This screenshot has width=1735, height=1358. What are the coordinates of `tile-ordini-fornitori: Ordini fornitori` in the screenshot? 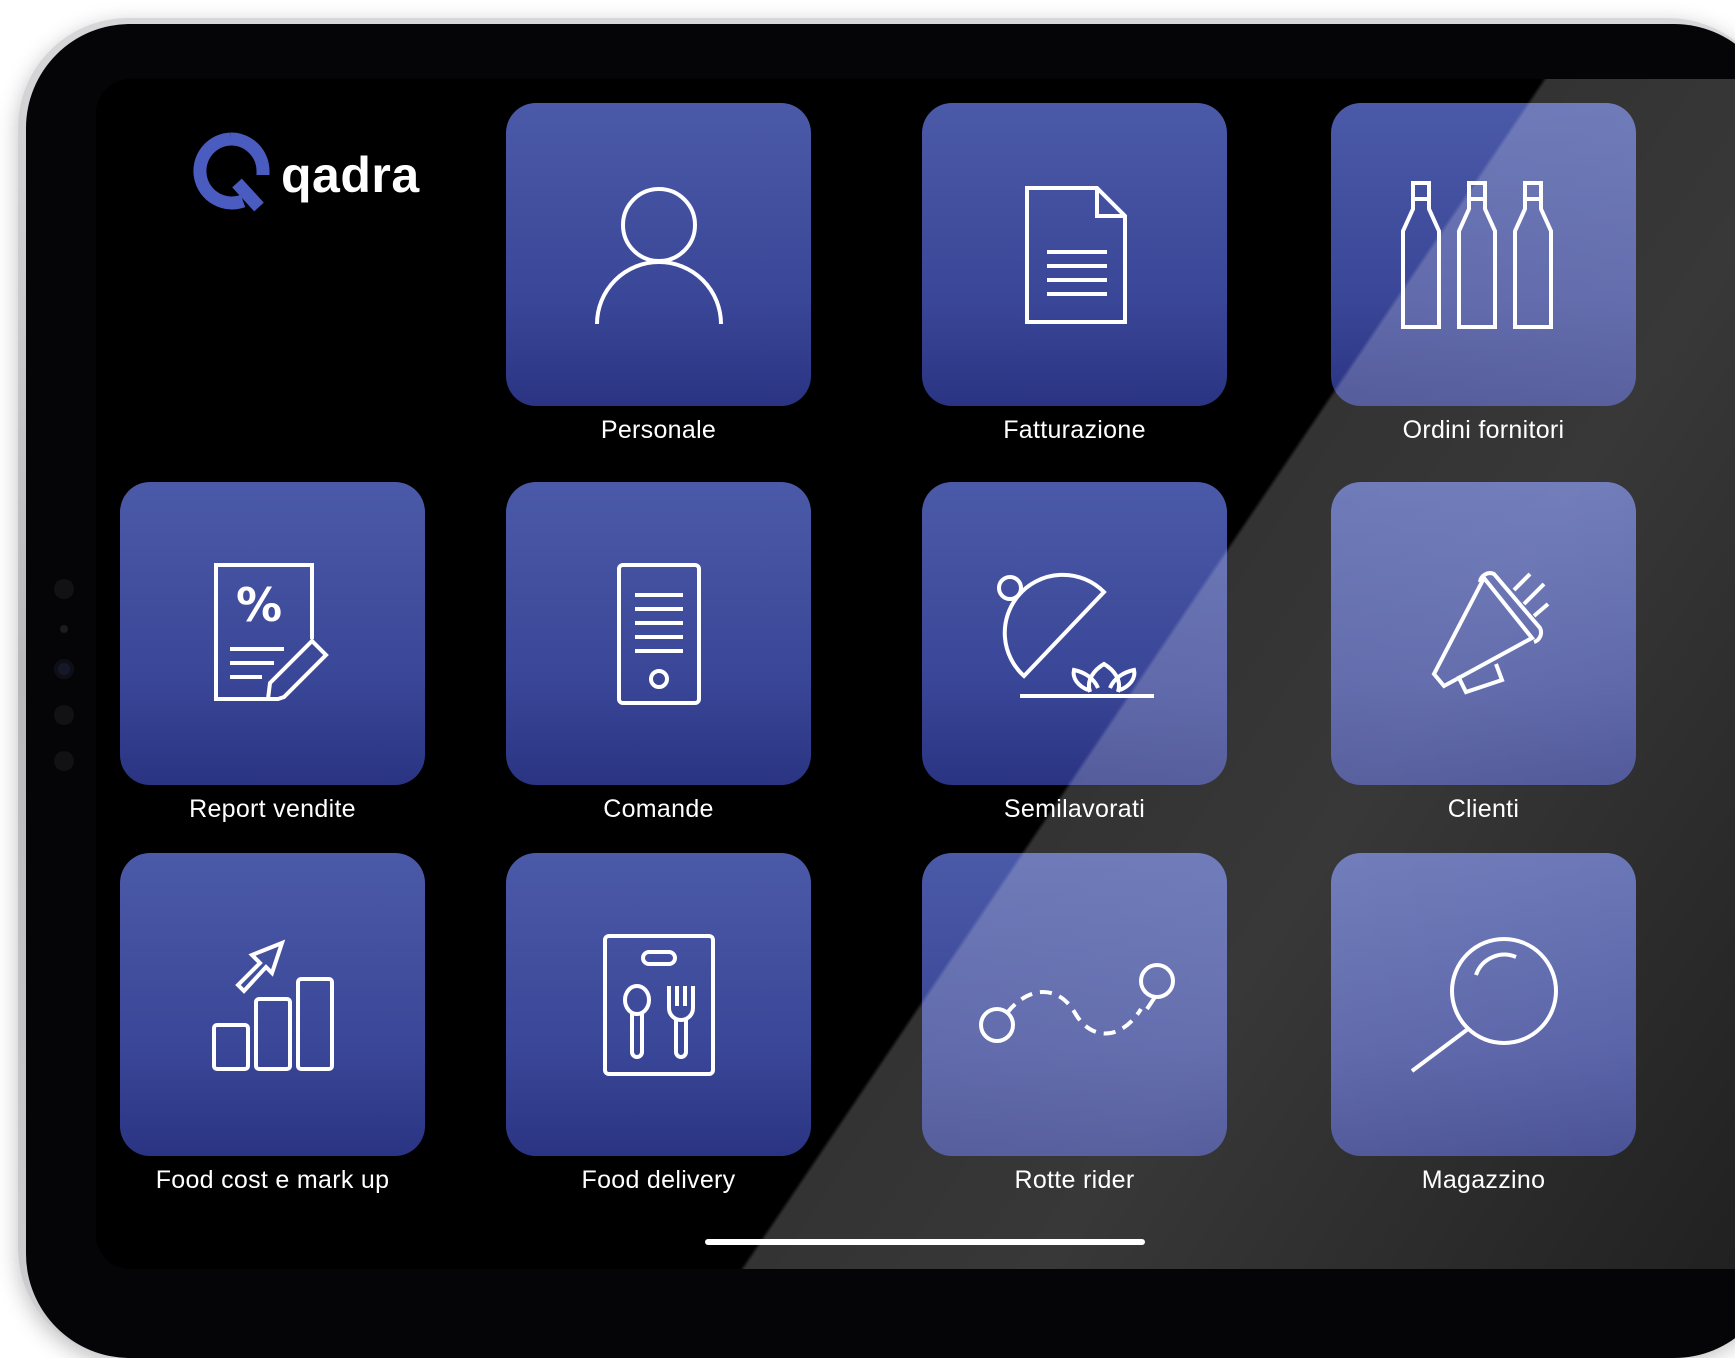 It's located at (1483, 274).